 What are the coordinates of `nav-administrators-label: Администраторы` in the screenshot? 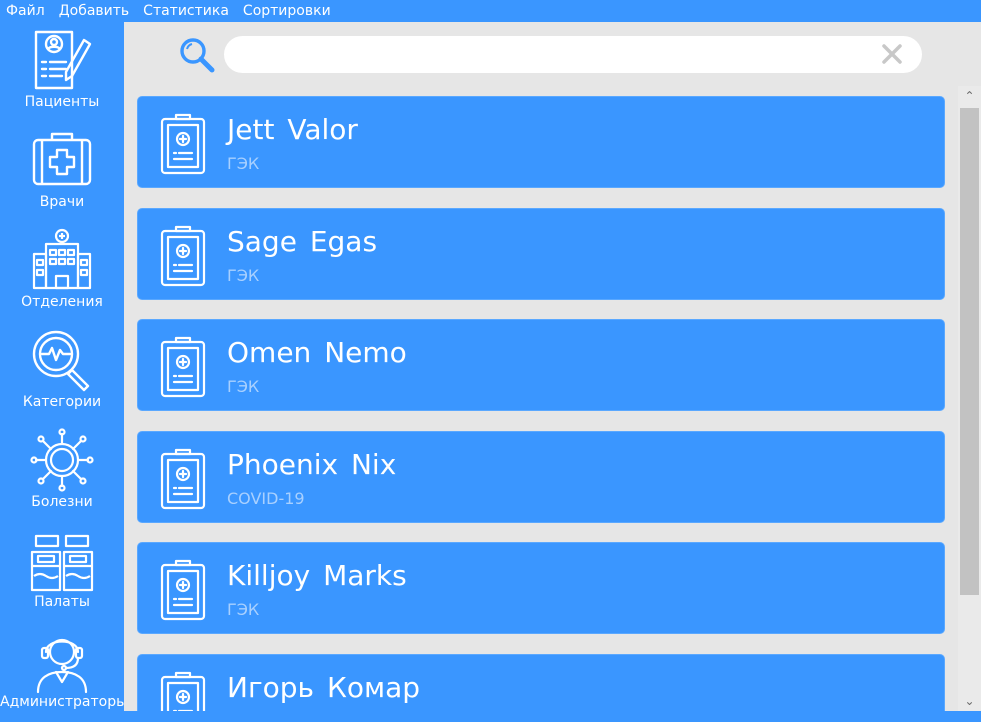 It's located at (64, 702).